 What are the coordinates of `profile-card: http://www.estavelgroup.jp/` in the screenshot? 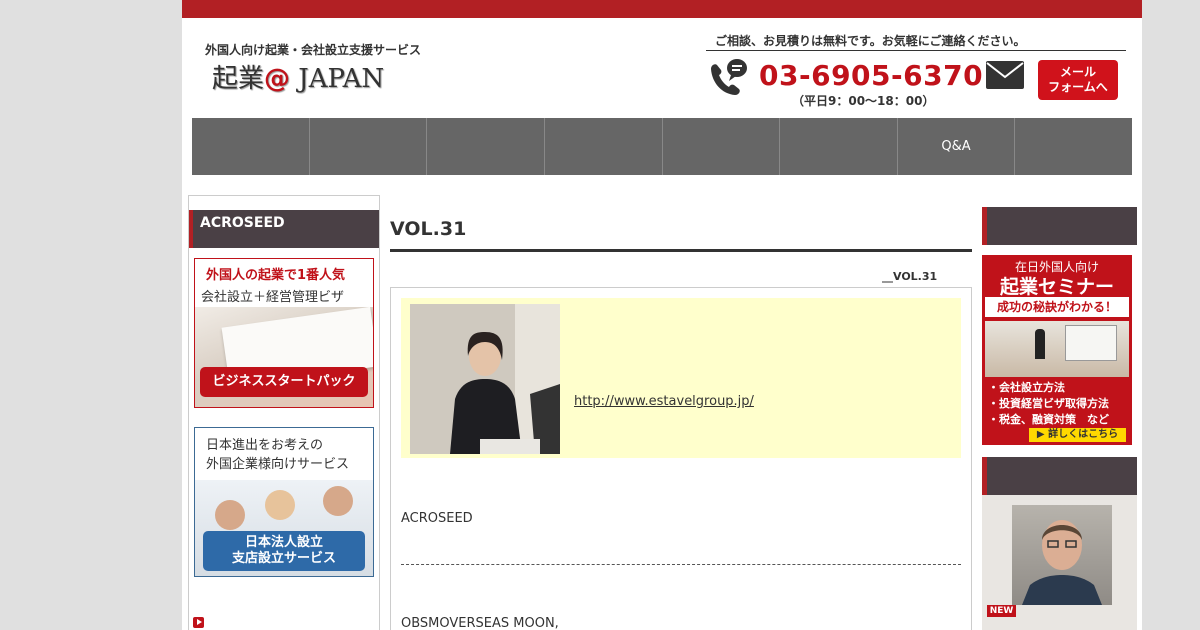 It's located at (681, 378).